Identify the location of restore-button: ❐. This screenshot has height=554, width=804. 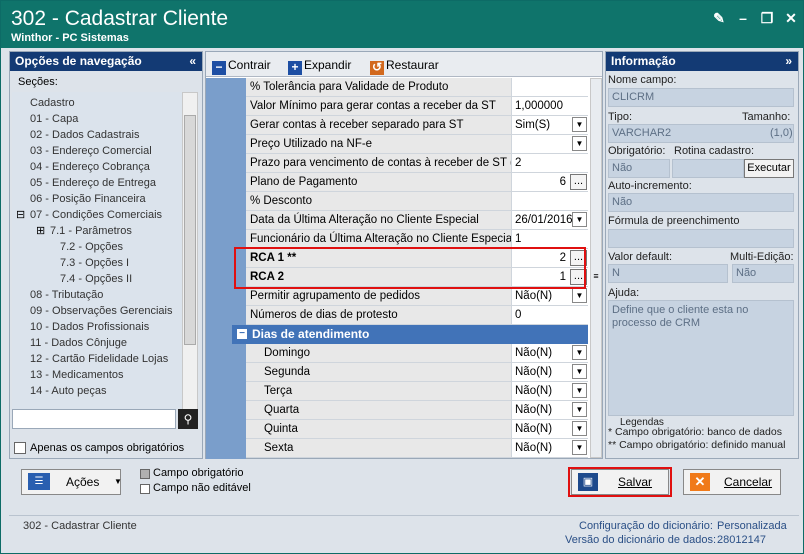
(767, 18).